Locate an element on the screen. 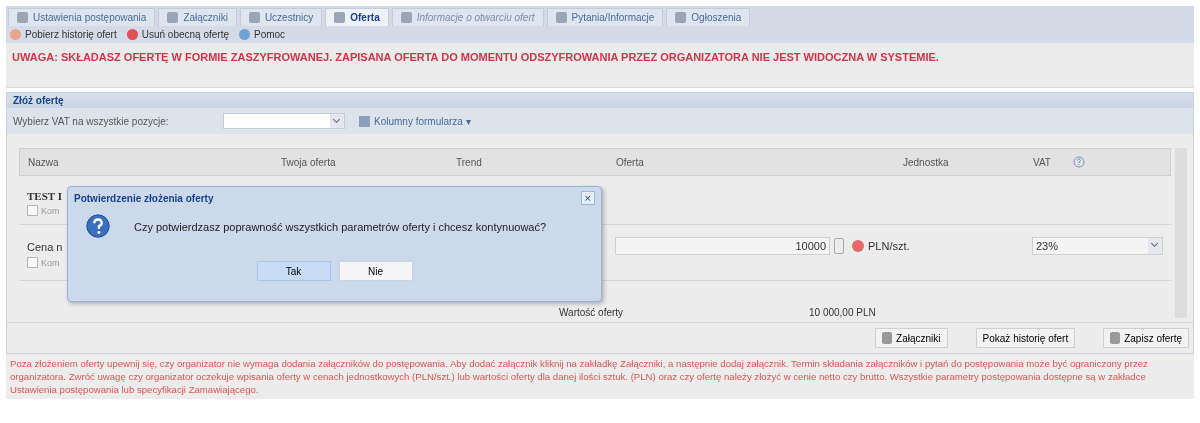 The image size is (1200, 423). dialog-title: Potwierdzenie złożenia oferty is located at coordinates (144, 198).